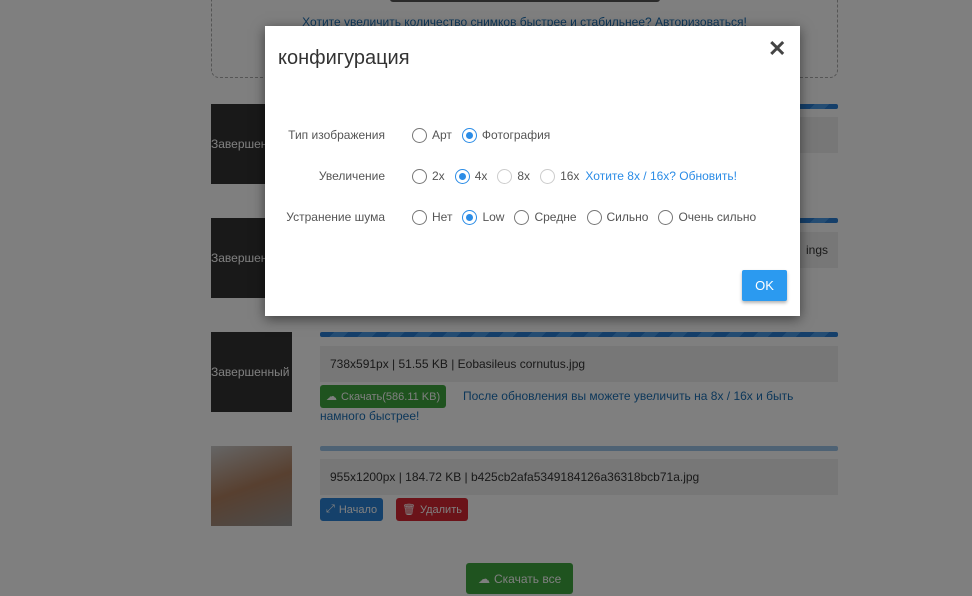  What do you see at coordinates (335, 217) in the screenshot?
I see `denoise-label: Устранение шума` at bounding box center [335, 217].